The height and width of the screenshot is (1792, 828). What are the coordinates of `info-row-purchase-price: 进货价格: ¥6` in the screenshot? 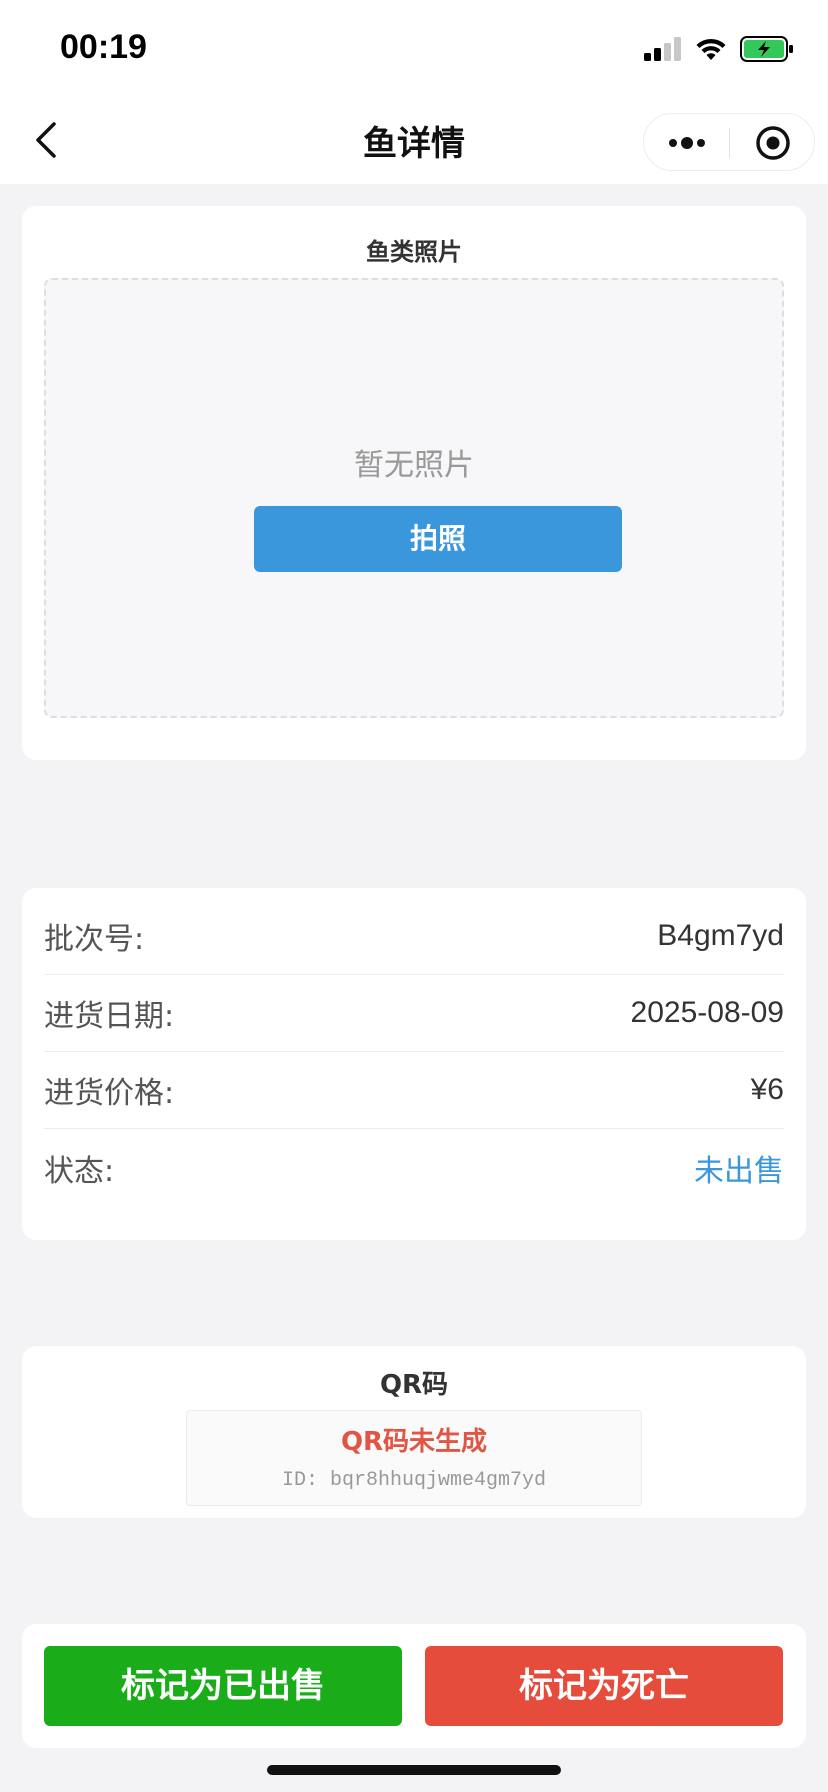 It's located at (414, 1090).